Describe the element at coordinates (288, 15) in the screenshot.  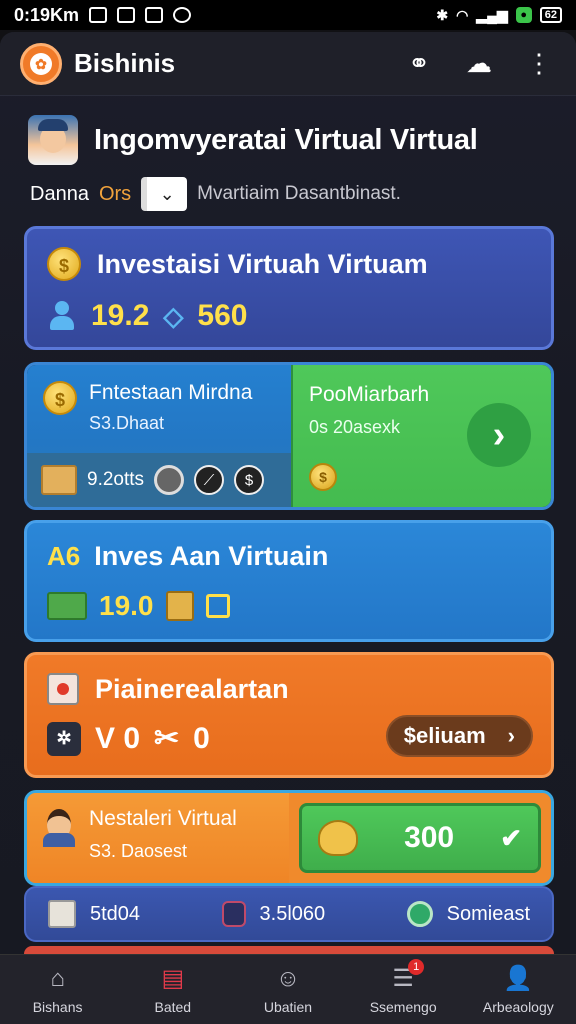
I see `status-bar: 0:19Km ✱ ◠ ▂▄▆ ● 62` at that location.